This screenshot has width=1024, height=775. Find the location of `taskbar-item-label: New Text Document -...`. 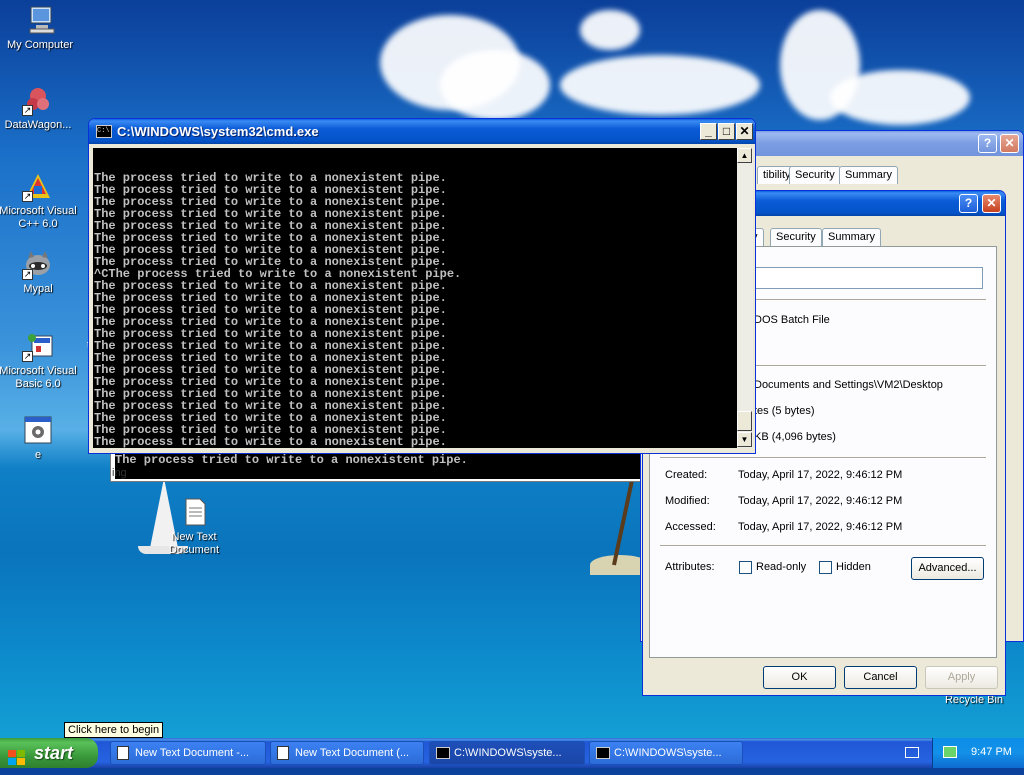

taskbar-item-label: New Text Document -... is located at coordinates (192, 753).